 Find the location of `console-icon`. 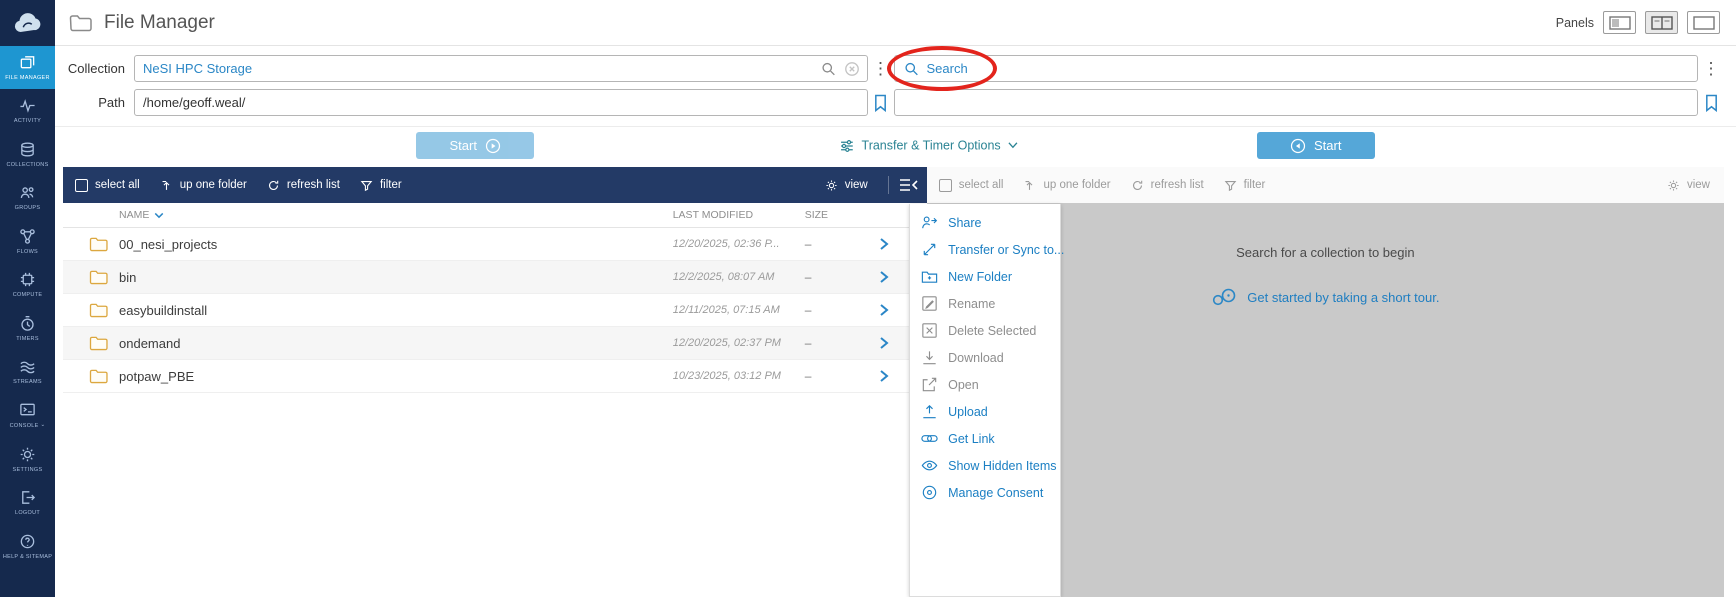

console-icon is located at coordinates (27, 409).